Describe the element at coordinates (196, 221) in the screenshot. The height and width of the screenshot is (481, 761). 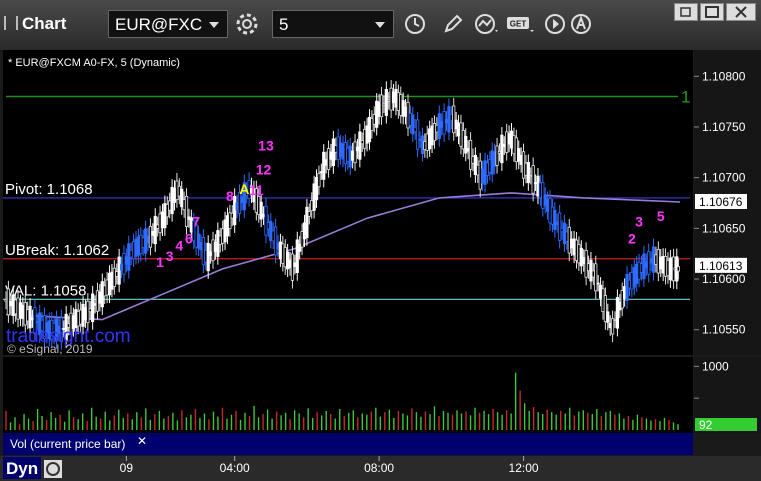
I see `sequence-label: 7` at that location.